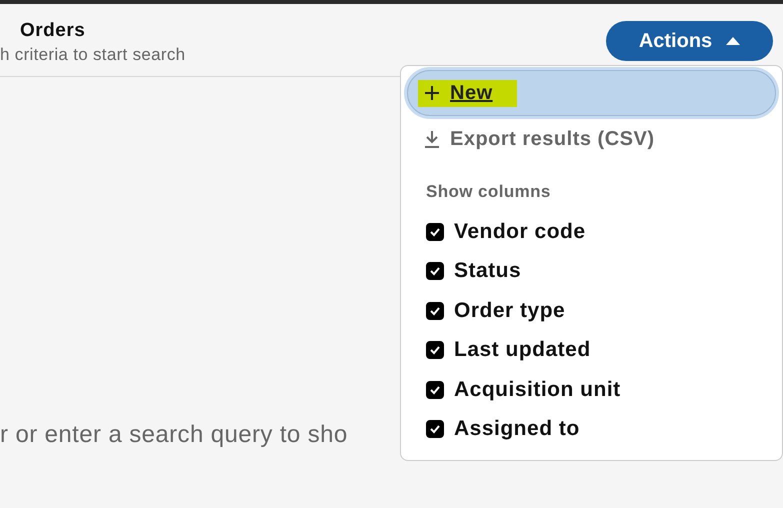  What do you see at coordinates (174, 435) in the screenshot?
I see `empty-message: r or enter a search query to sho` at bounding box center [174, 435].